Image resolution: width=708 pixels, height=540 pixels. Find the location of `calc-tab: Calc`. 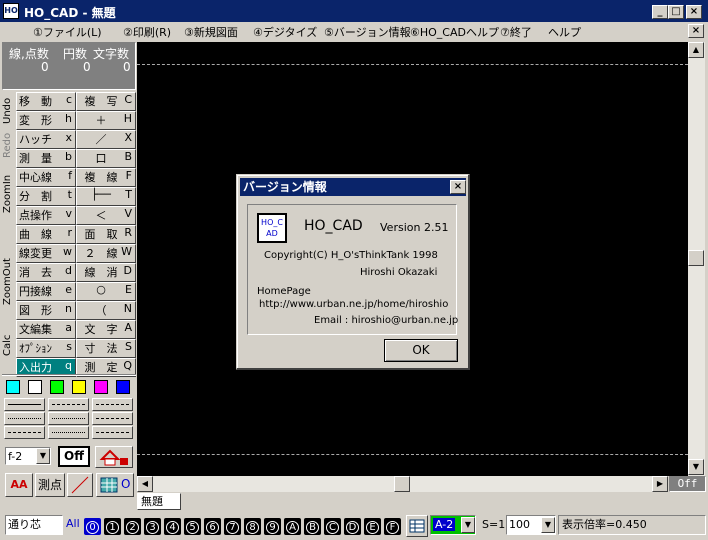

calc-tab: Calc is located at coordinates (9, 345).